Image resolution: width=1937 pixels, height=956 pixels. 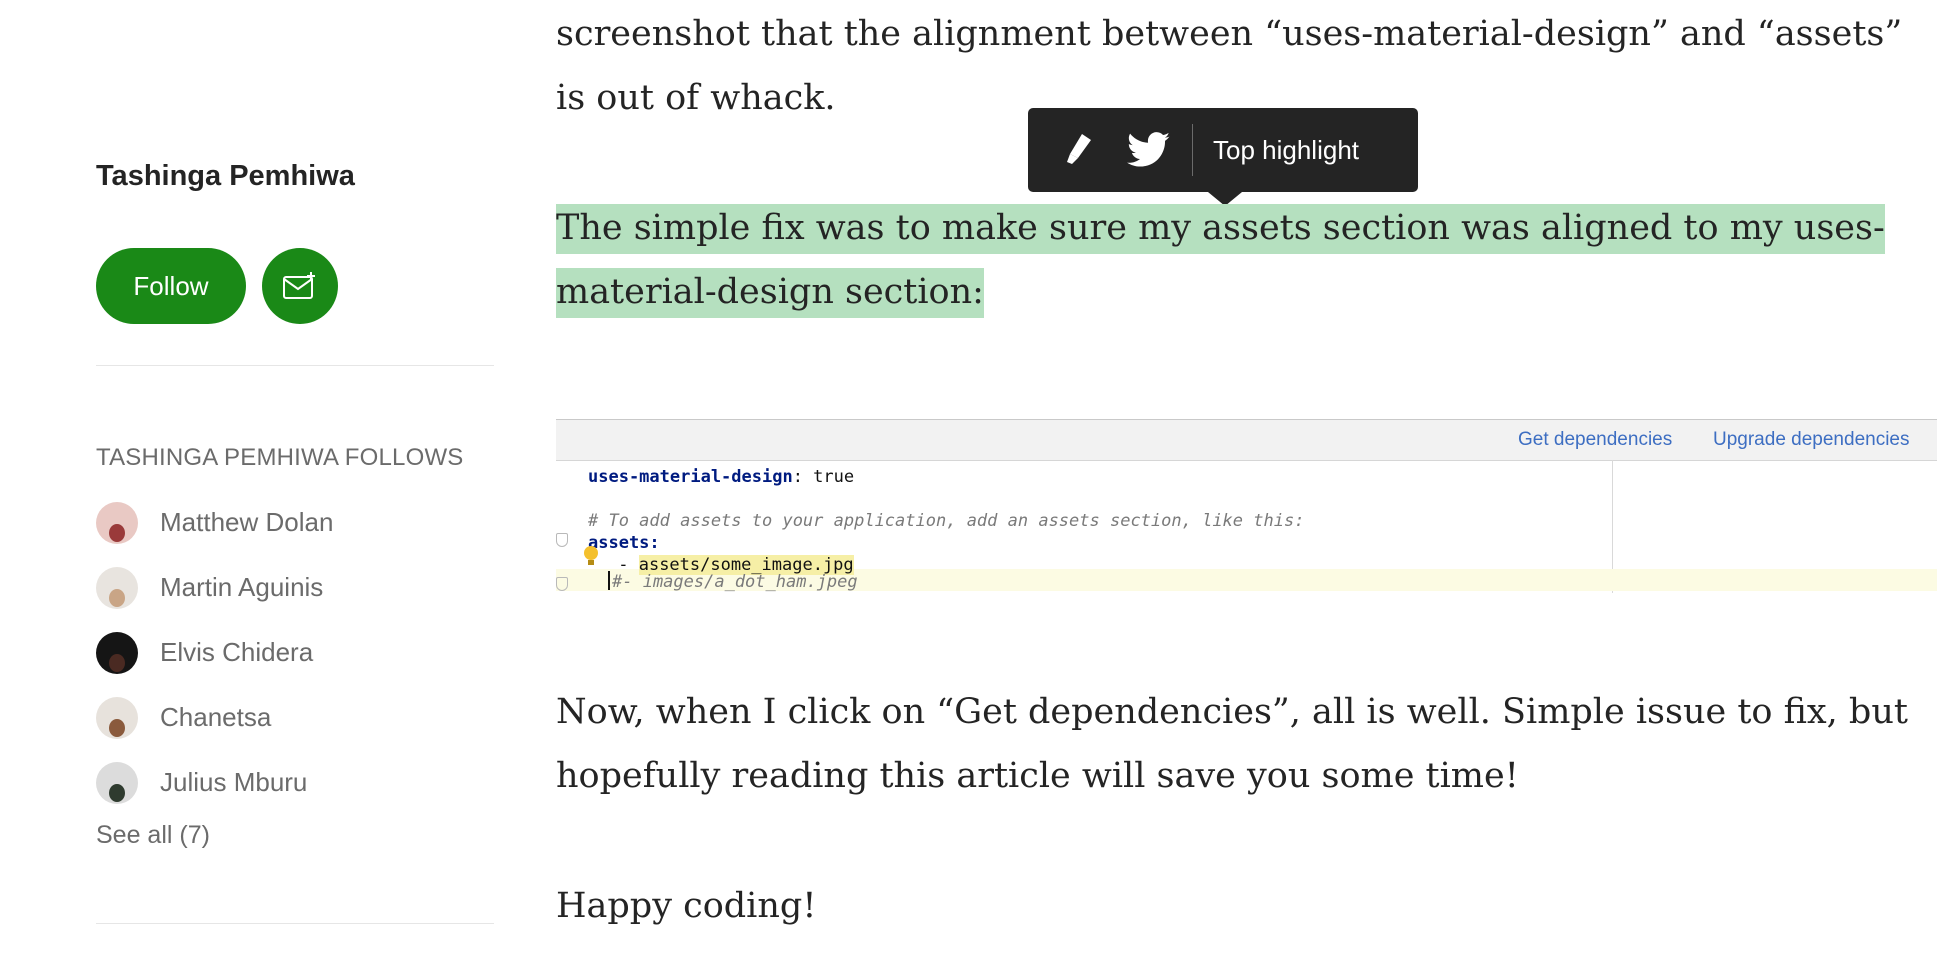 What do you see at coordinates (1811, 439) in the screenshot?
I see `upgrade-dependencies-link: Upgrade dependencies` at bounding box center [1811, 439].